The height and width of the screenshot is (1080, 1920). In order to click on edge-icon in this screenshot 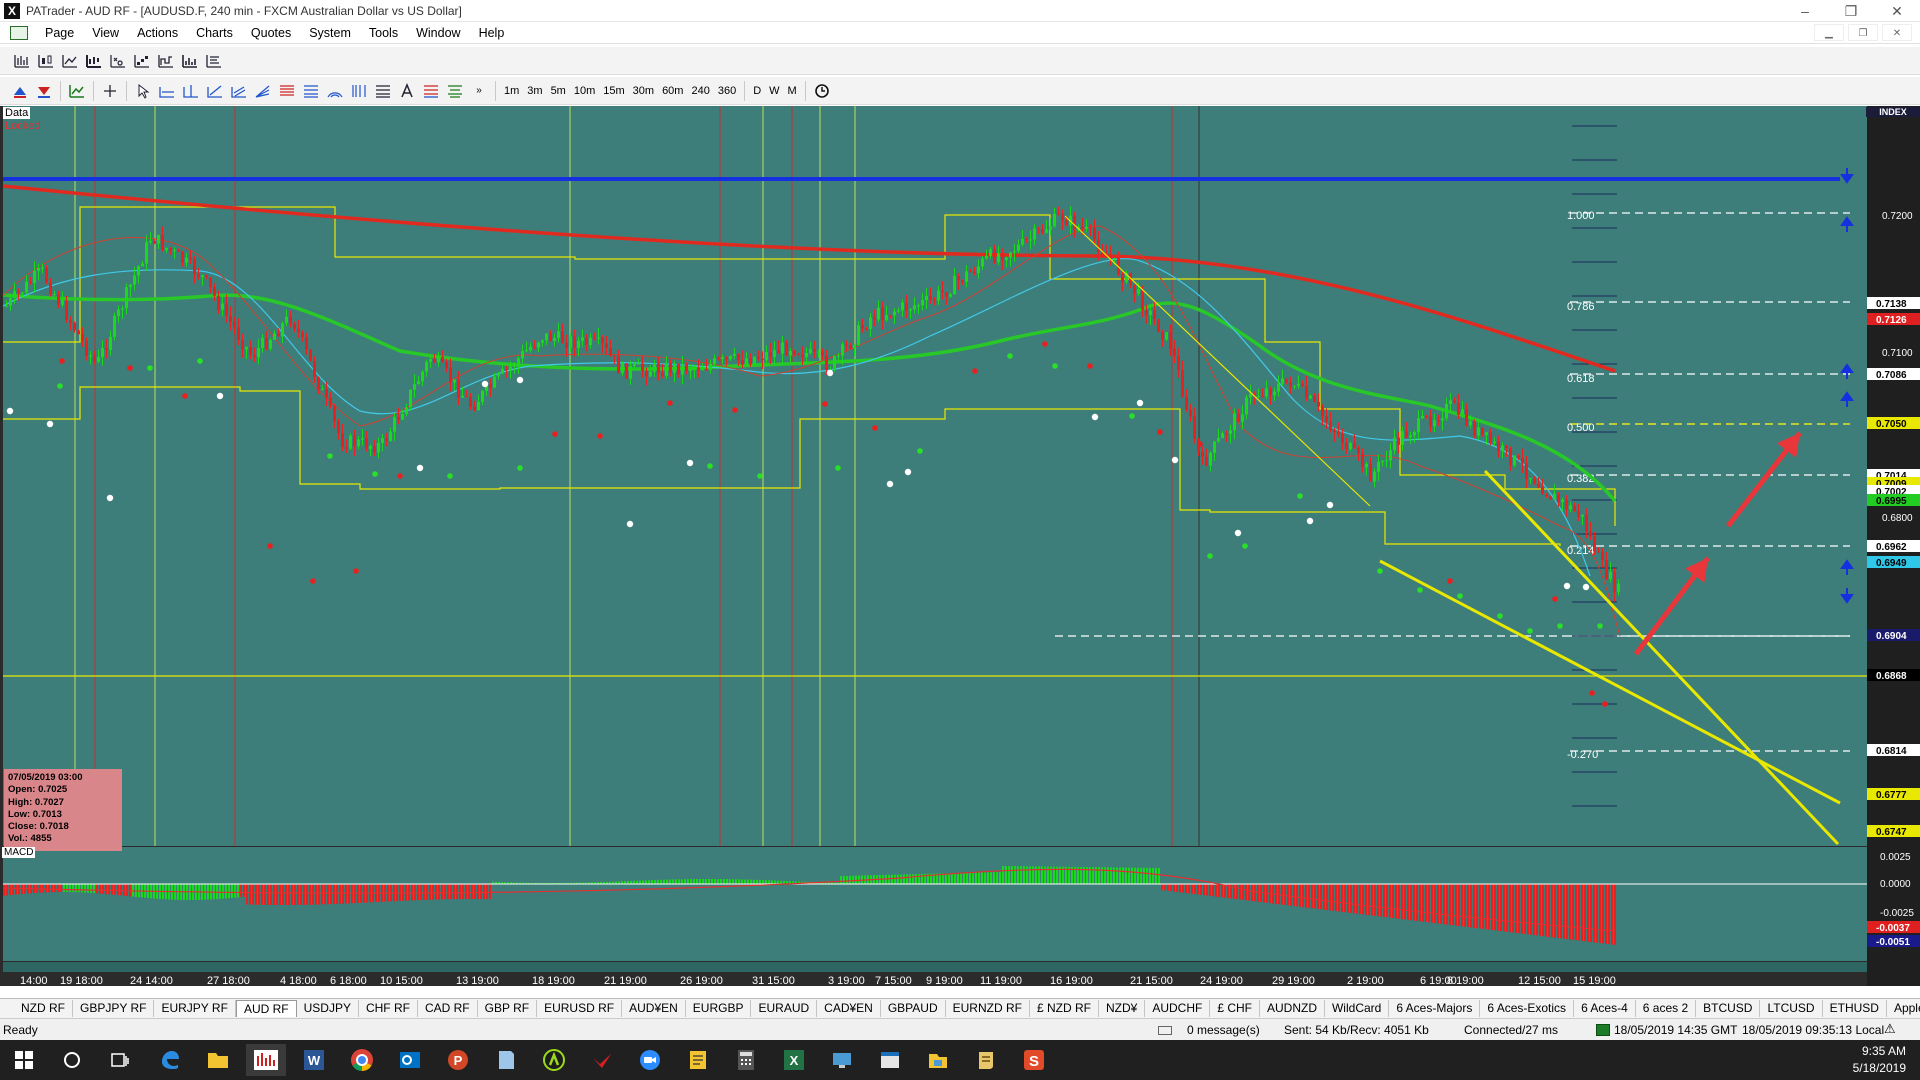, I will do `click(170, 1060)`.